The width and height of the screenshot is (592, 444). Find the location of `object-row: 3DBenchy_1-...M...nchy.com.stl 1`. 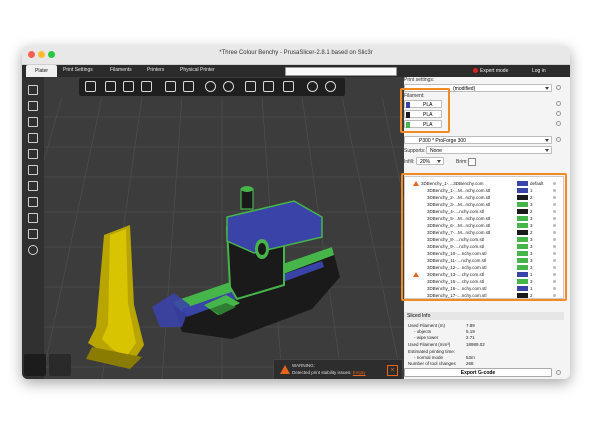

object-row: 3DBenchy_1-...M...nchy.com.stl 1 is located at coordinates (483, 191).